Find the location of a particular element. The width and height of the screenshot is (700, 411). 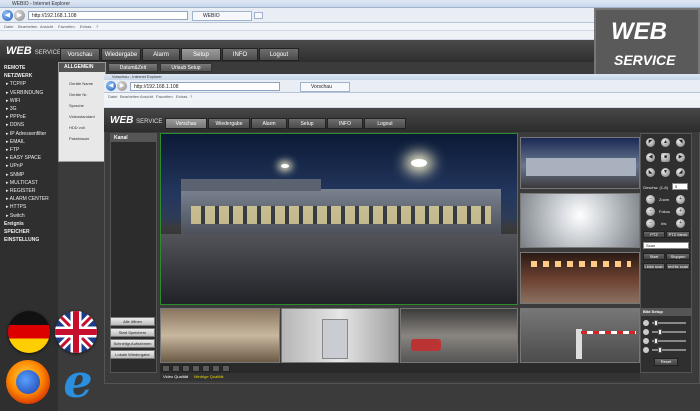

uk-flag-icon is located at coordinates (76, 332).